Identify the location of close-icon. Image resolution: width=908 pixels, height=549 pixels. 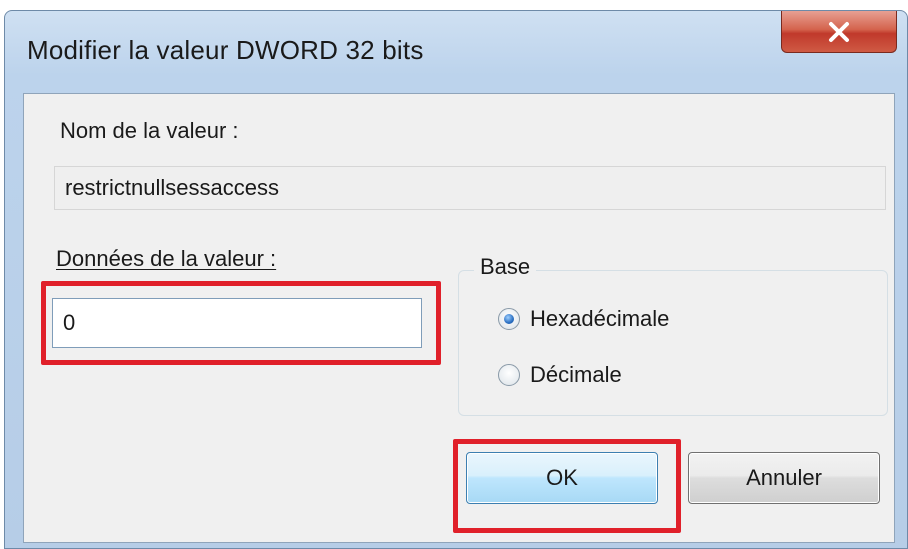
(839, 31).